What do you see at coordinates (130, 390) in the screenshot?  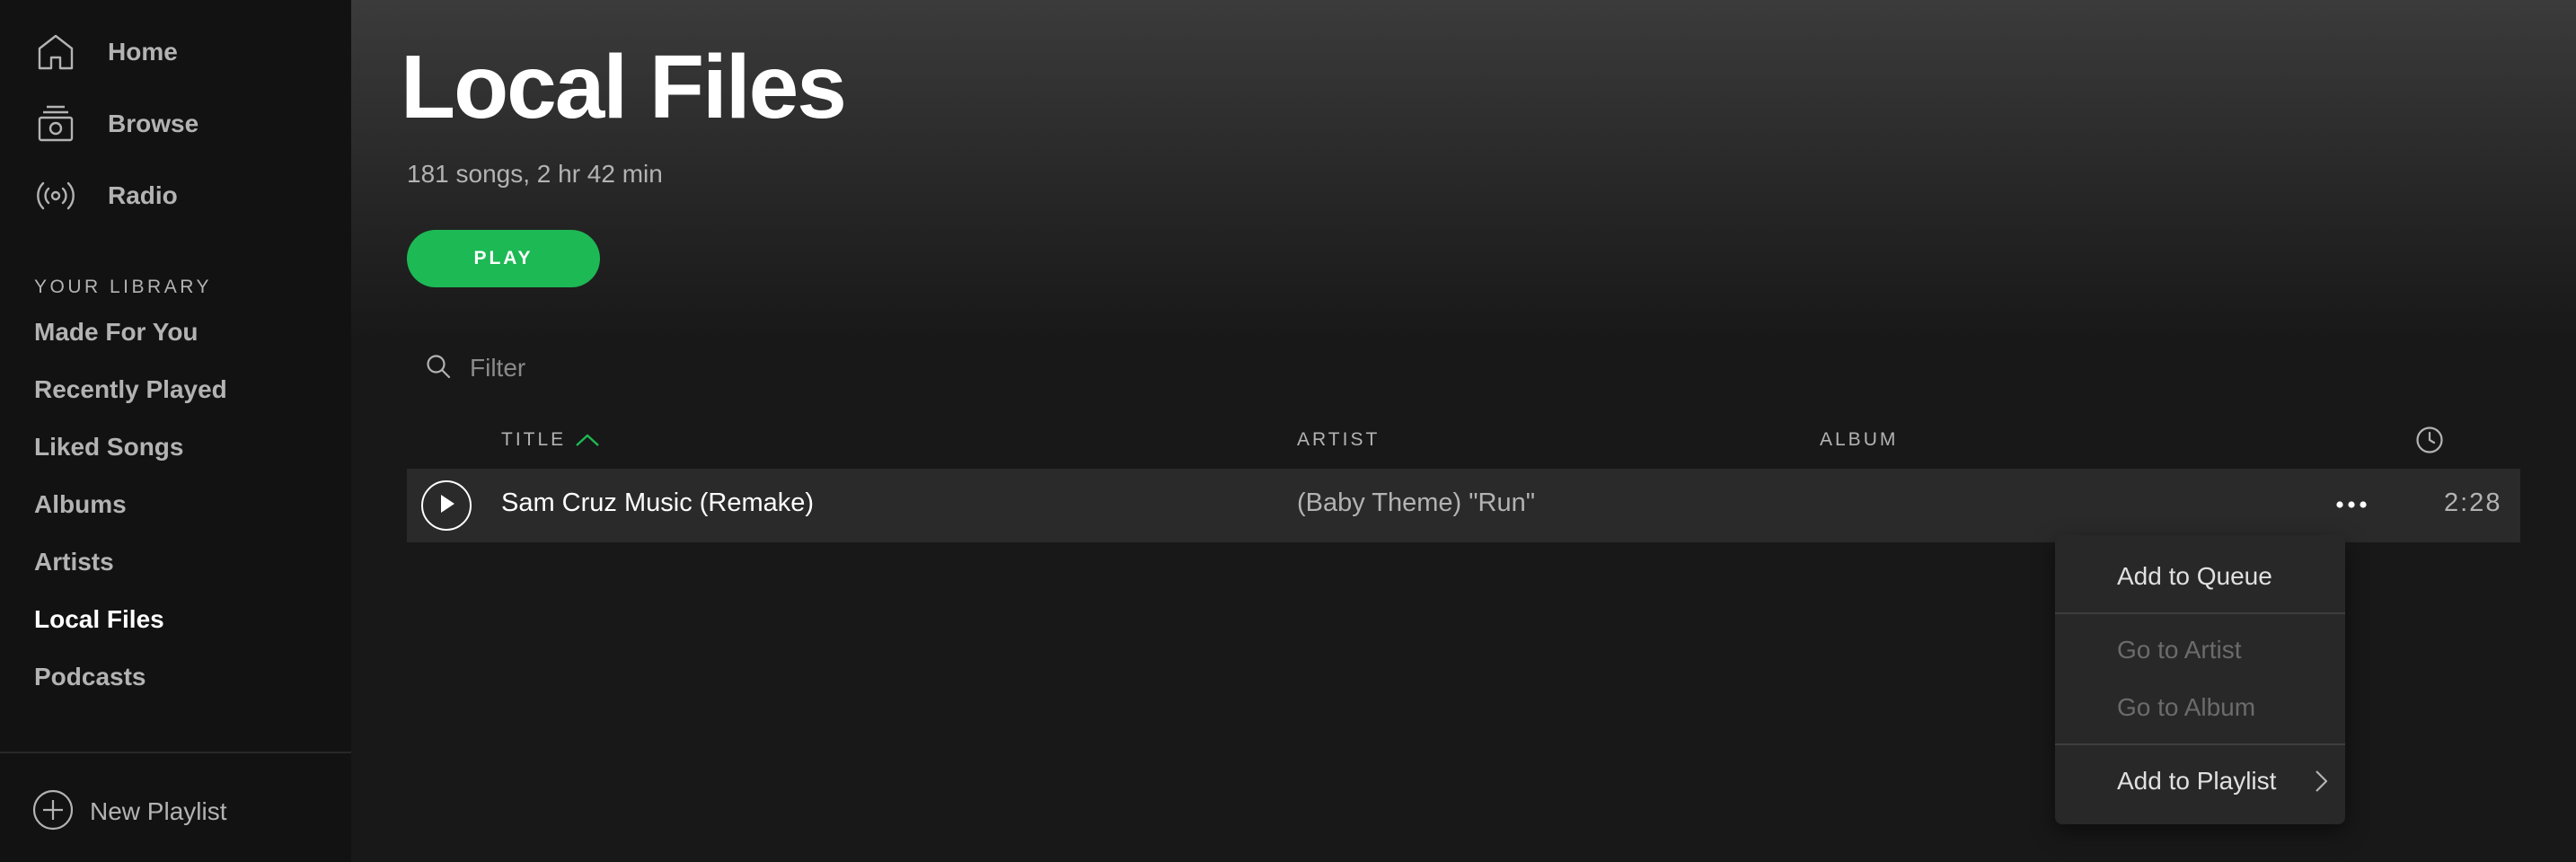 I see `library-item-recently-played: Recently Played` at bounding box center [130, 390].